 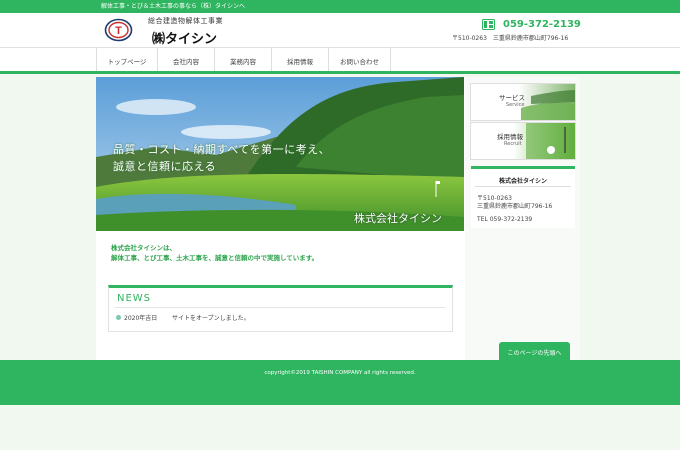 What do you see at coordinates (340, 6) in the screenshot?
I see `top-bar: 解体工事・とび＆土木工事の事なら（株）タイシンへ` at bounding box center [340, 6].